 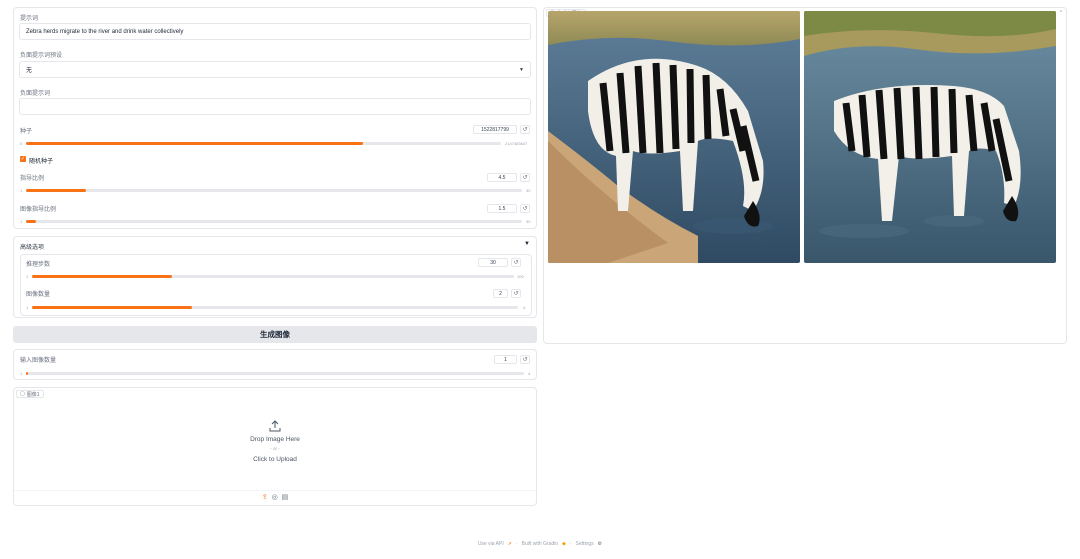 I want to click on seed-max: 2147483647, so click(x=516, y=143).